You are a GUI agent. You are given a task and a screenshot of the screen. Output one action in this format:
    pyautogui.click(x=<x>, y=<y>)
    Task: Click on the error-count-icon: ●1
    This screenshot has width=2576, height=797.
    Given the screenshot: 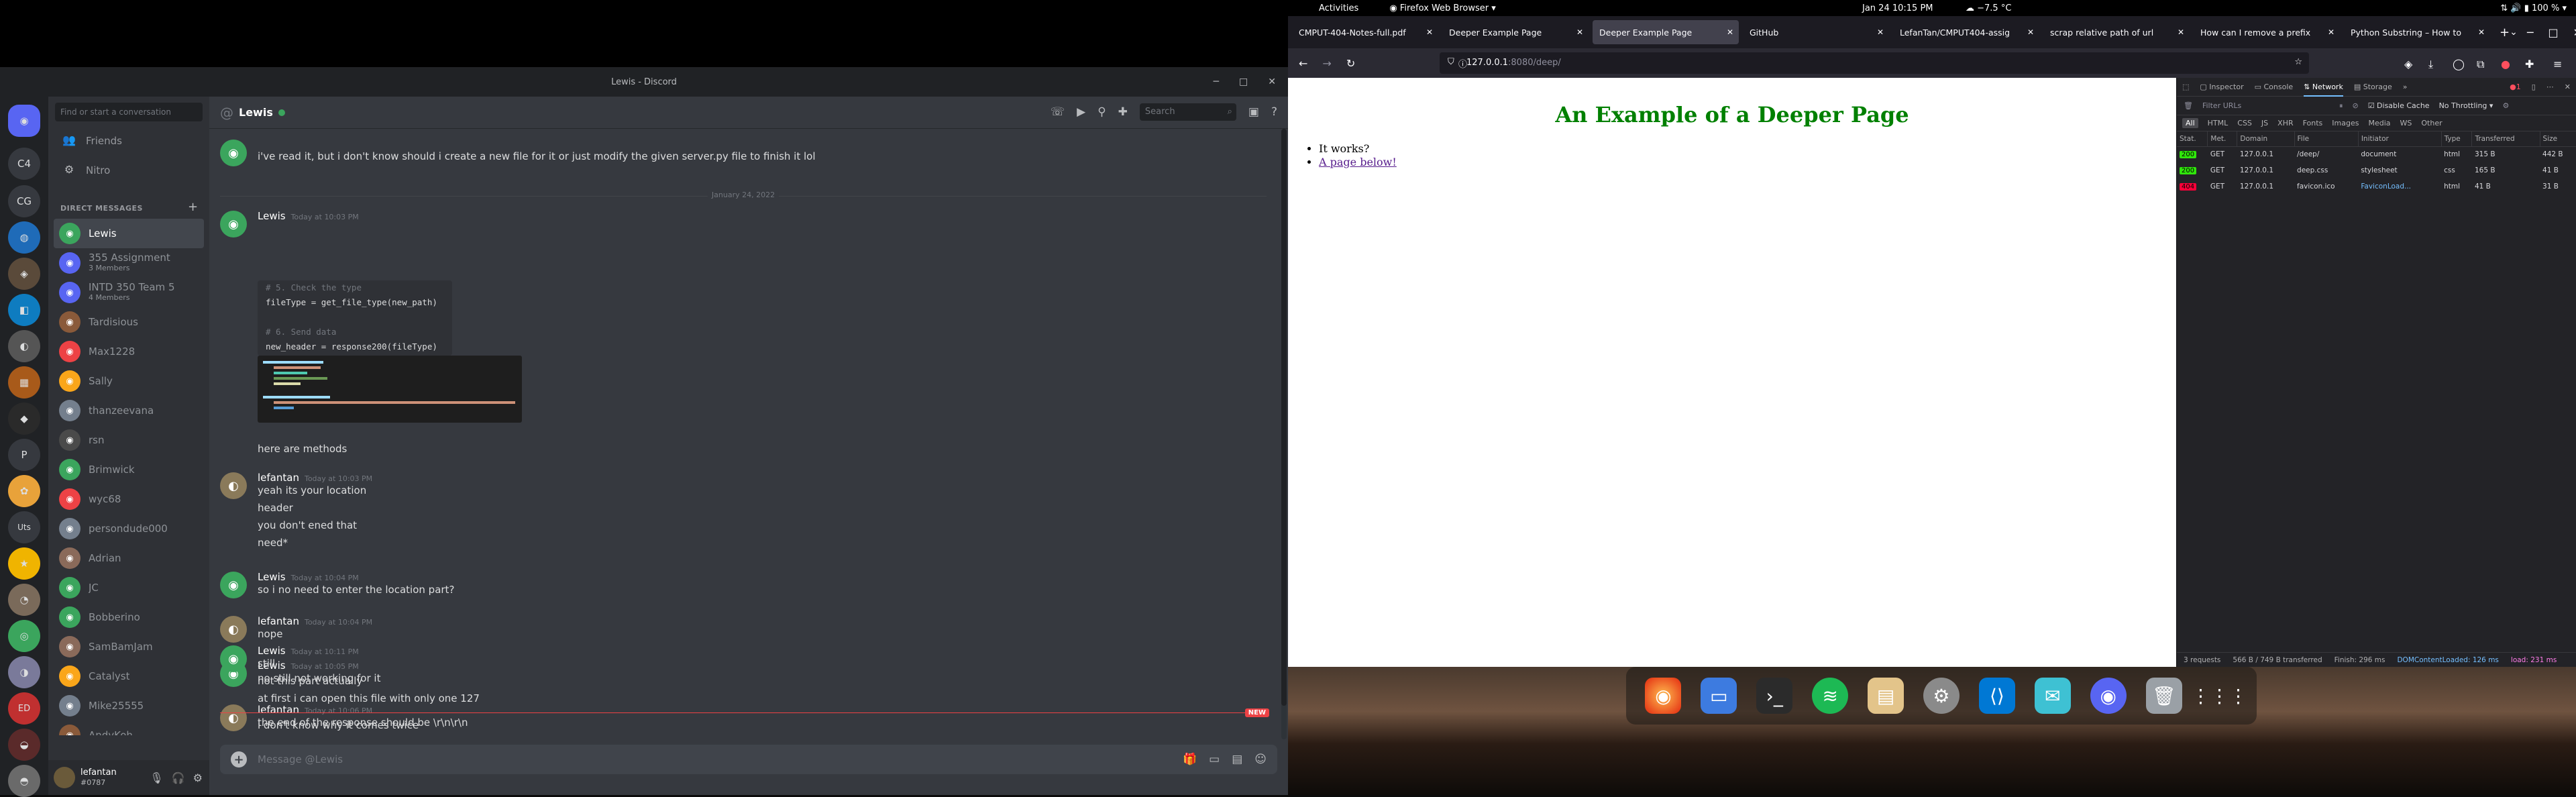 What is the action you would take?
    pyautogui.click(x=2515, y=87)
    